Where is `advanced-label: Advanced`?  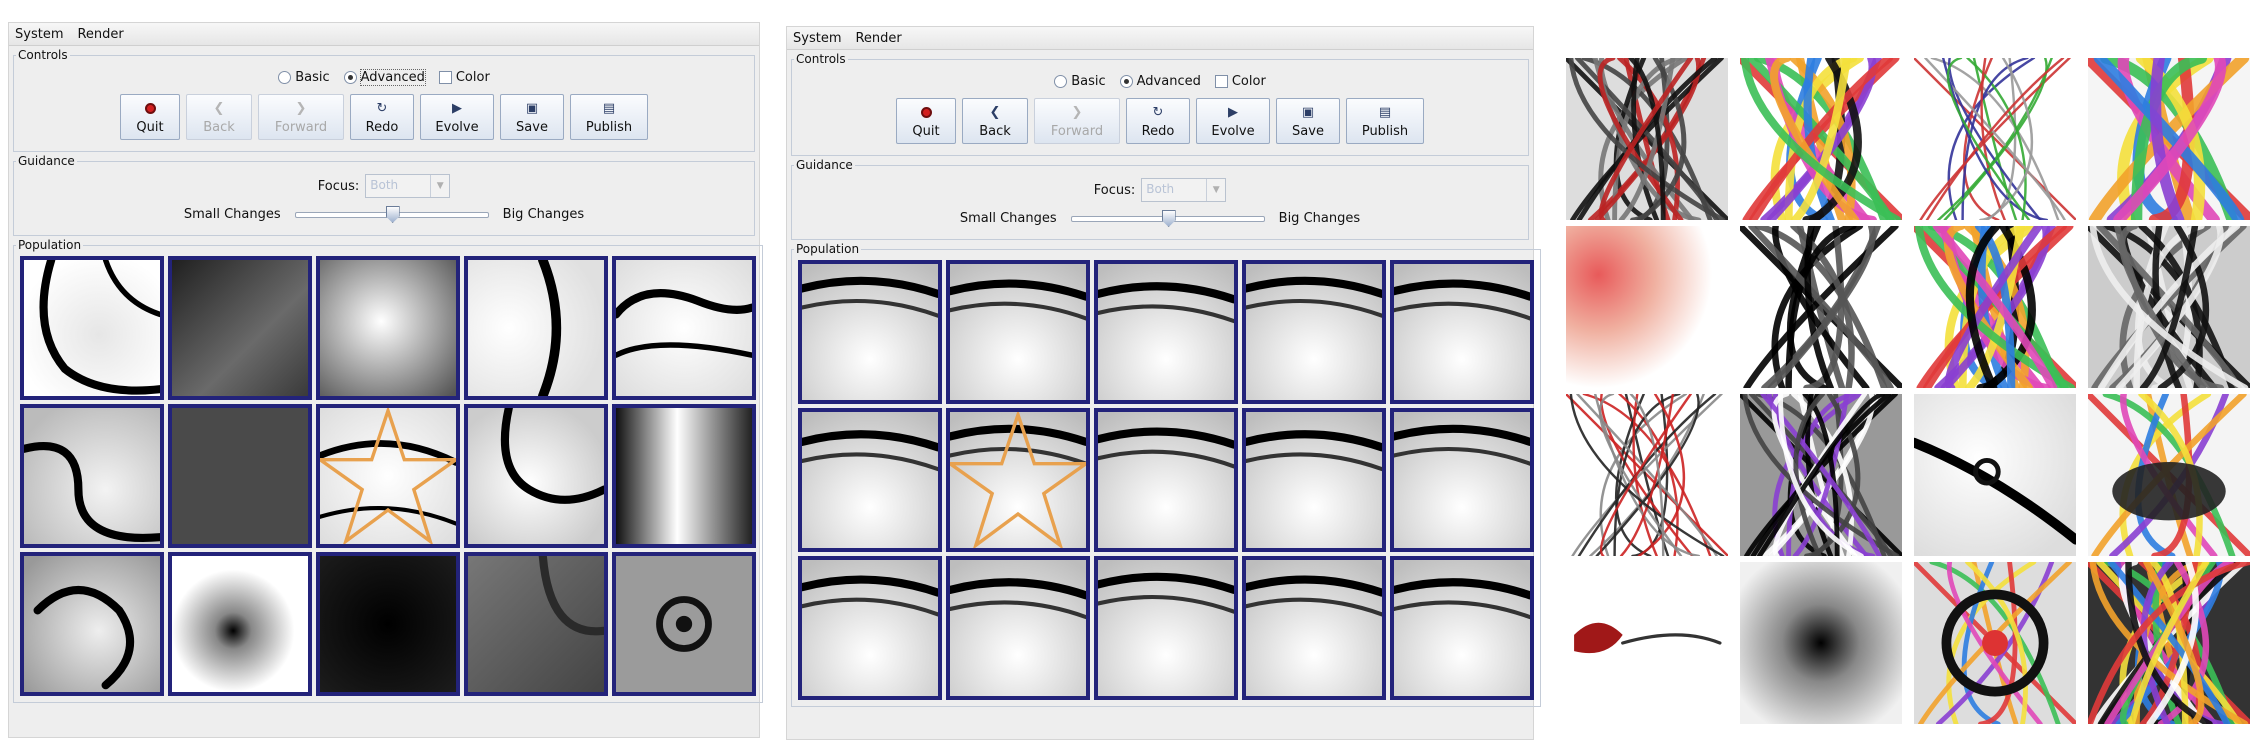 advanced-label: Advanced is located at coordinates (392, 77).